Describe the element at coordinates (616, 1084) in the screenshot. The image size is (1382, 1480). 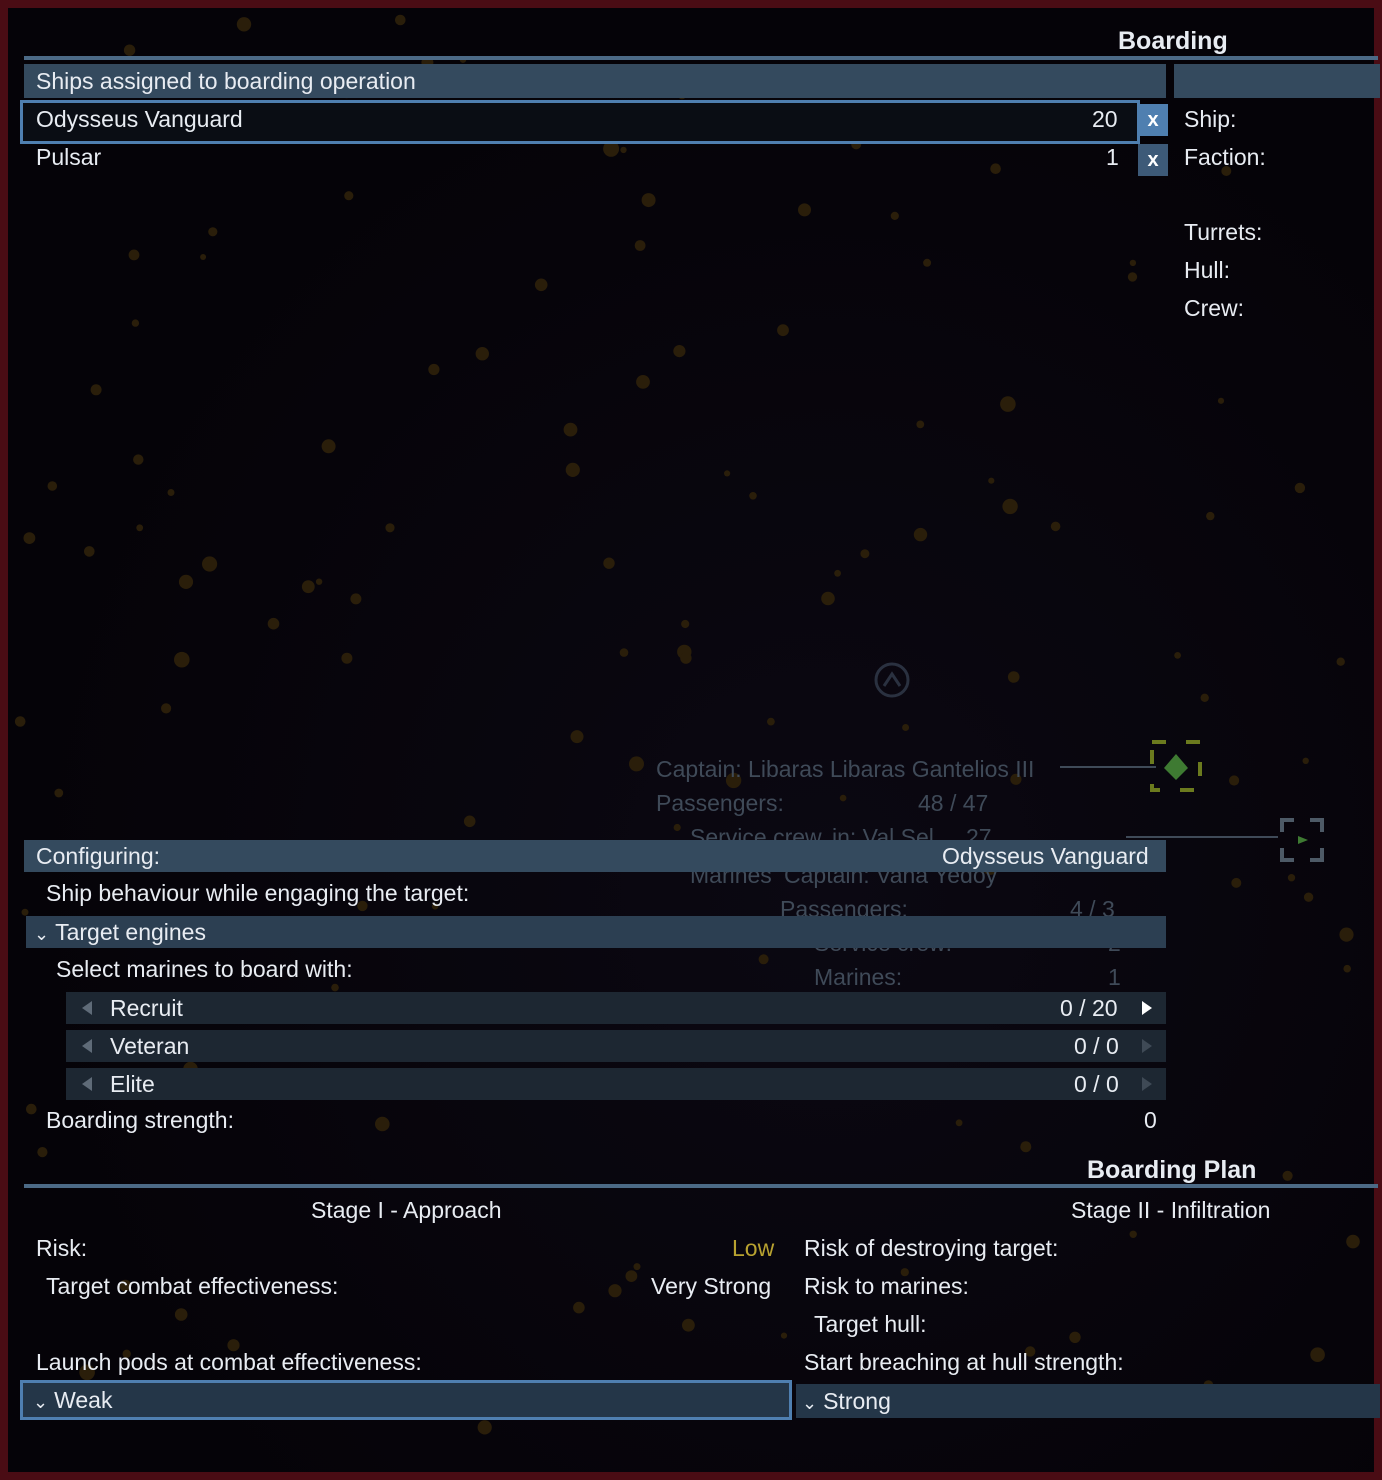
I see `marine-row-elite` at that location.